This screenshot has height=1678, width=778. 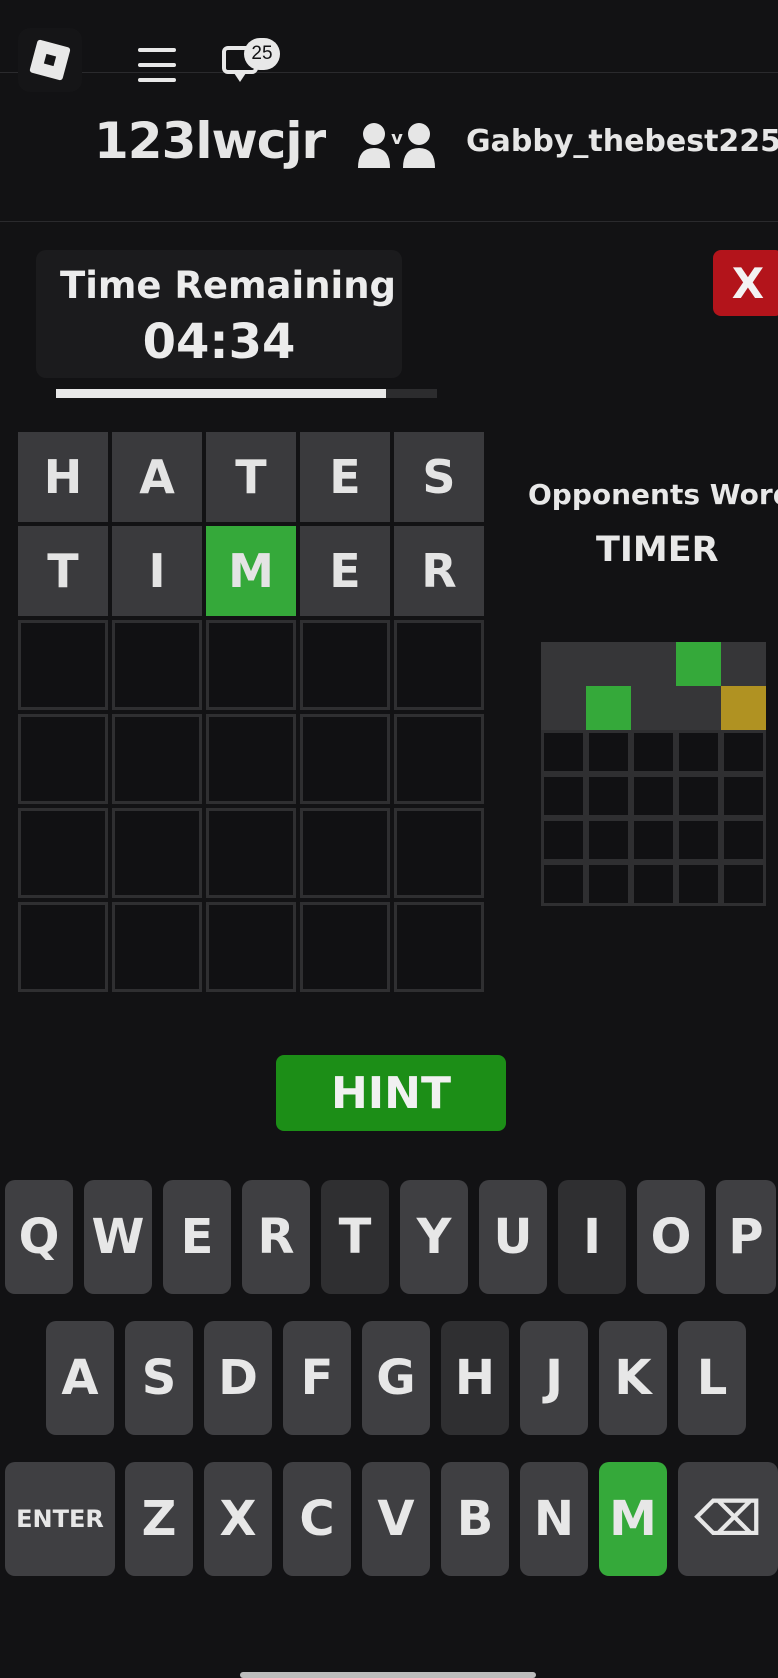 What do you see at coordinates (118, 1237) in the screenshot?
I see `key-w: W` at bounding box center [118, 1237].